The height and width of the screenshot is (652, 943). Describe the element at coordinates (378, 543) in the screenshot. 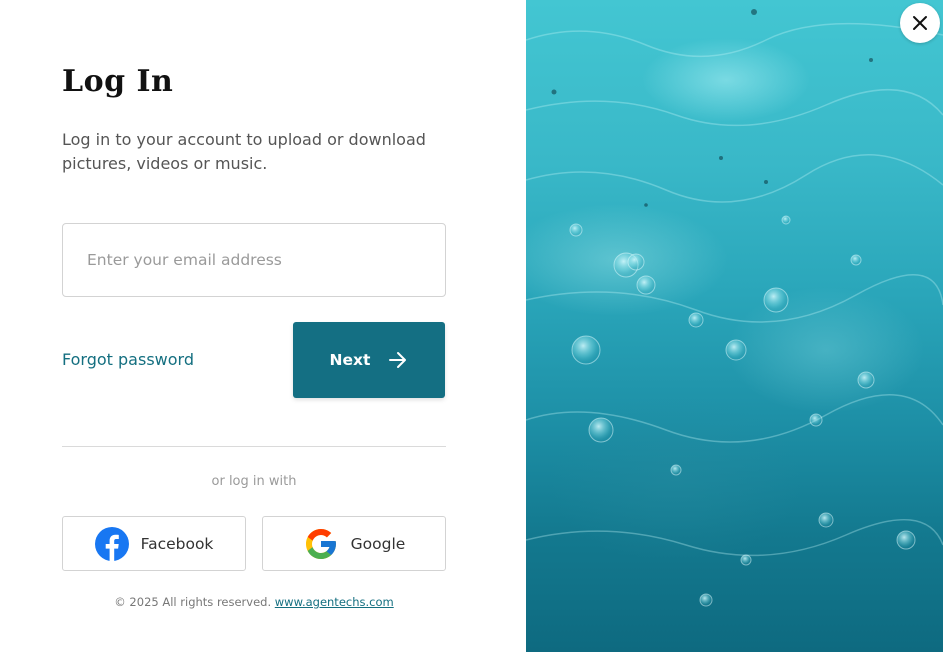

I see `google-label: Google` at that location.